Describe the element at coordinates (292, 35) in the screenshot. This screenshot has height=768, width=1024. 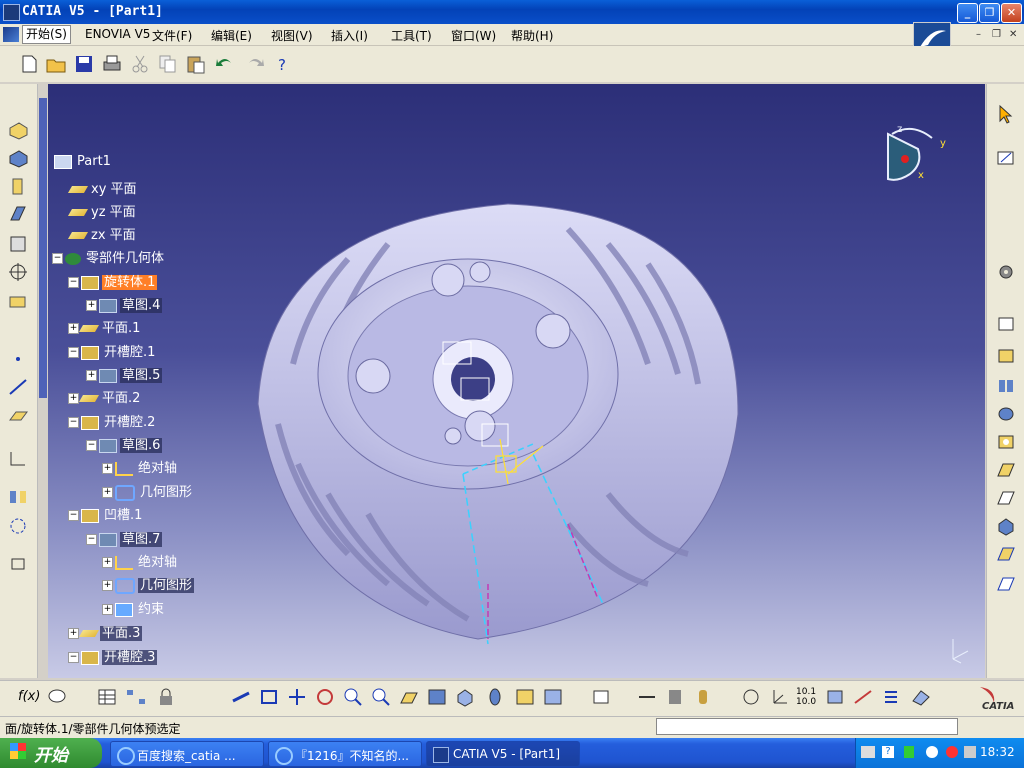
I see `menu-view: 视图(V)` at that location.